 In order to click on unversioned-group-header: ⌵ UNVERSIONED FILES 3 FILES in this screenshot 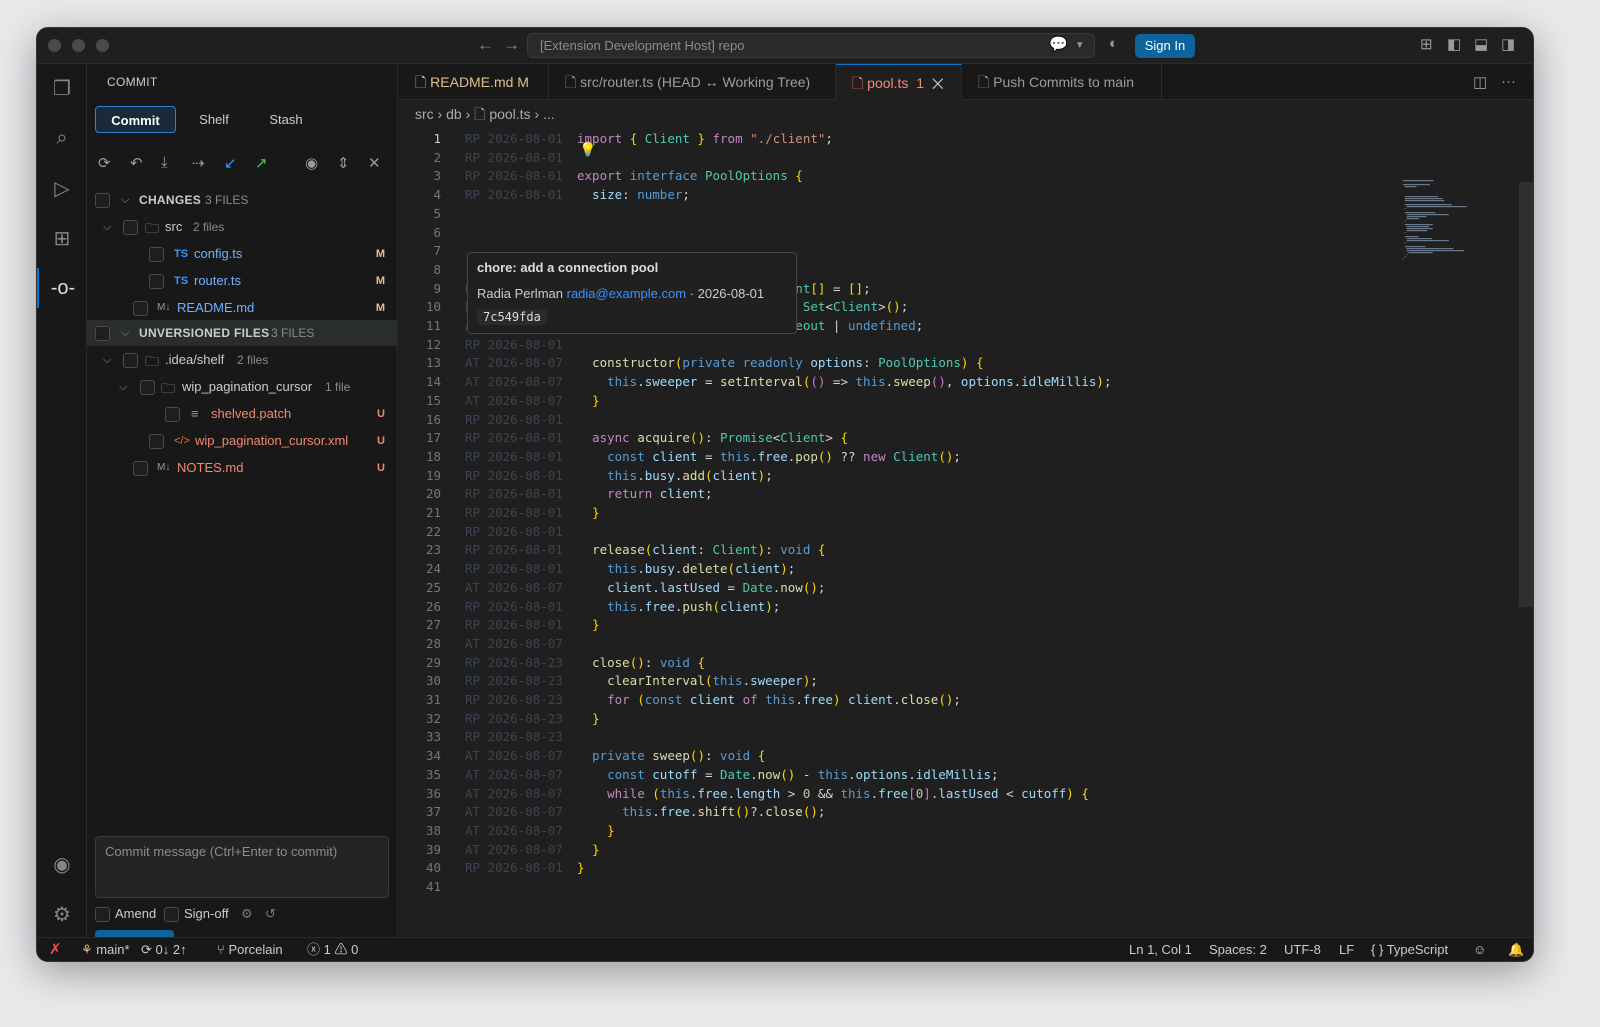, I will do `click(242, 333)`.